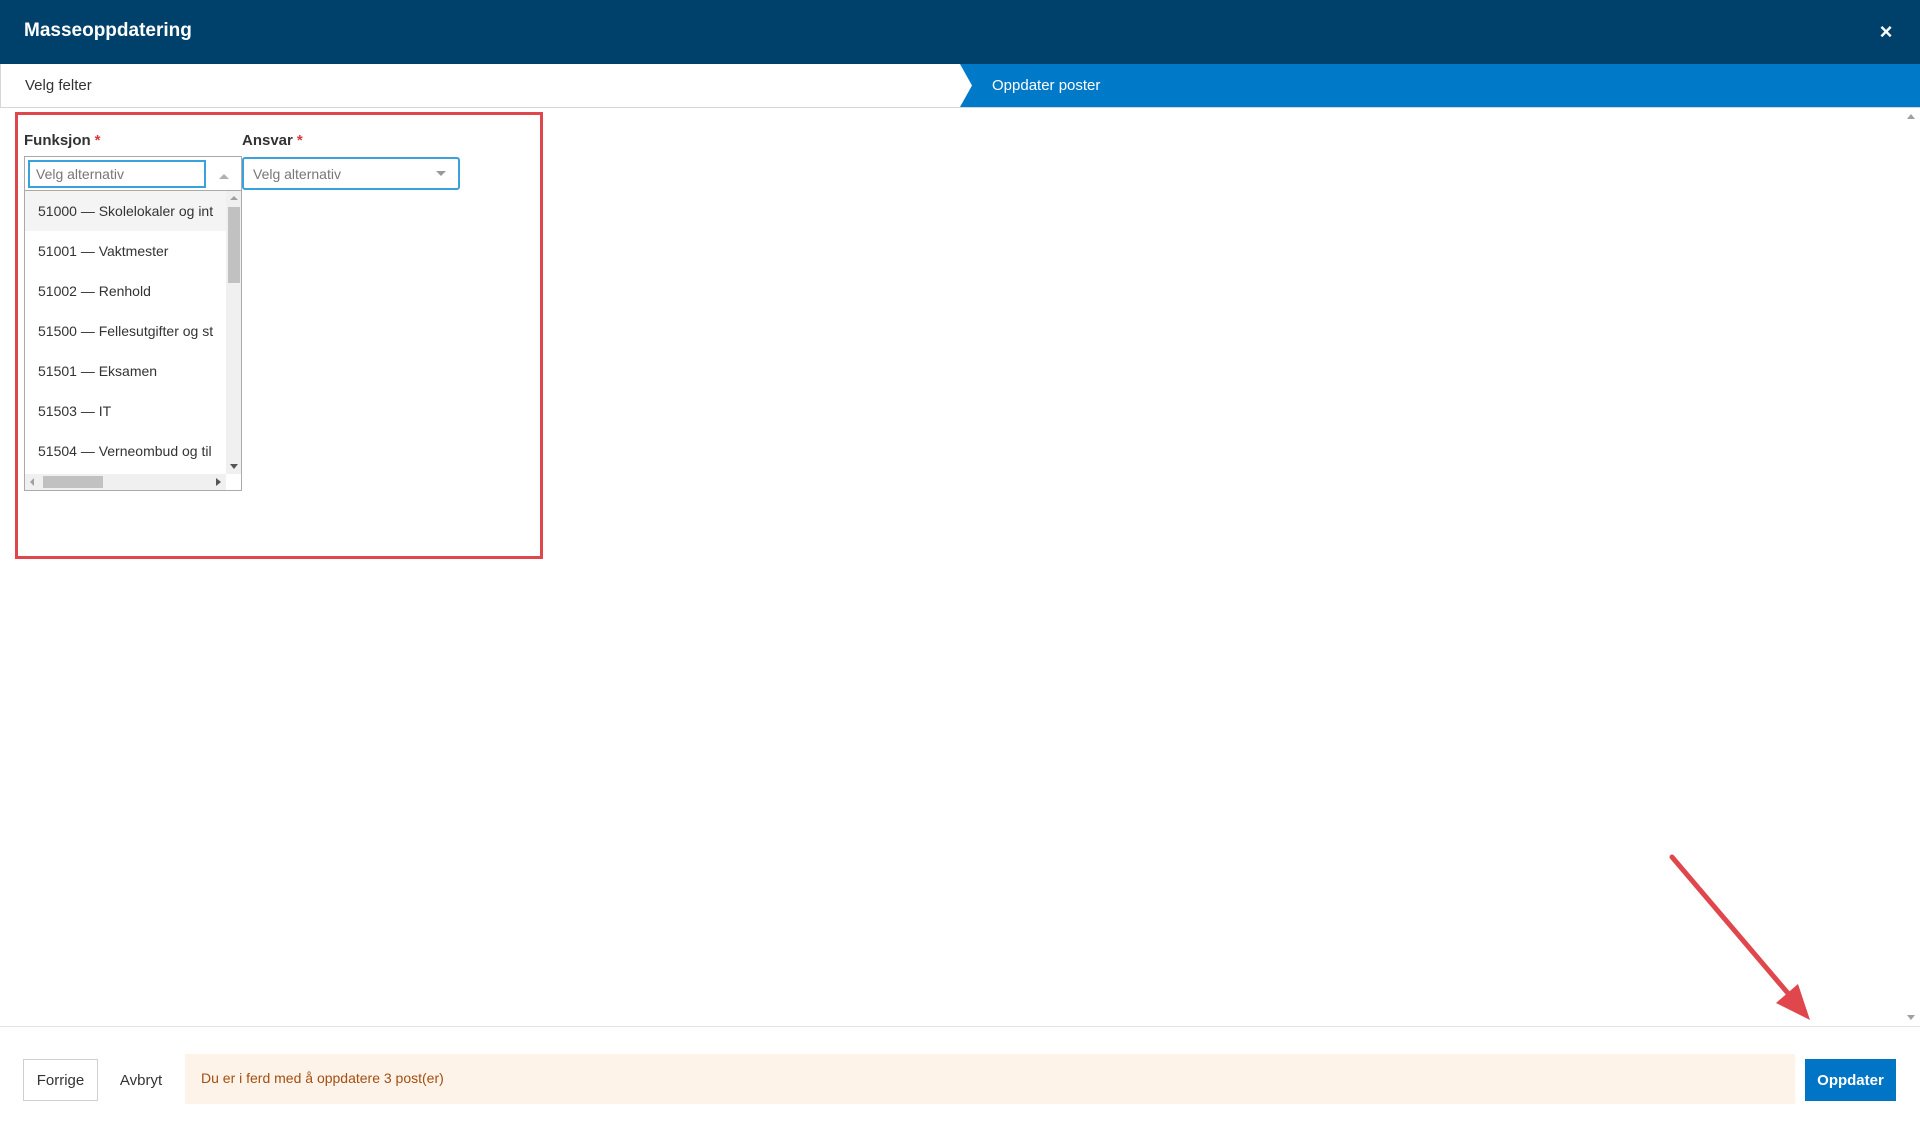 This screenshot has width=1920, height=1129. What do you see at coordinates (125, 331) in the screenshot?
I see `option-51500: 51500 — Fellesutgifter og st` at bounding box center [125, 331].